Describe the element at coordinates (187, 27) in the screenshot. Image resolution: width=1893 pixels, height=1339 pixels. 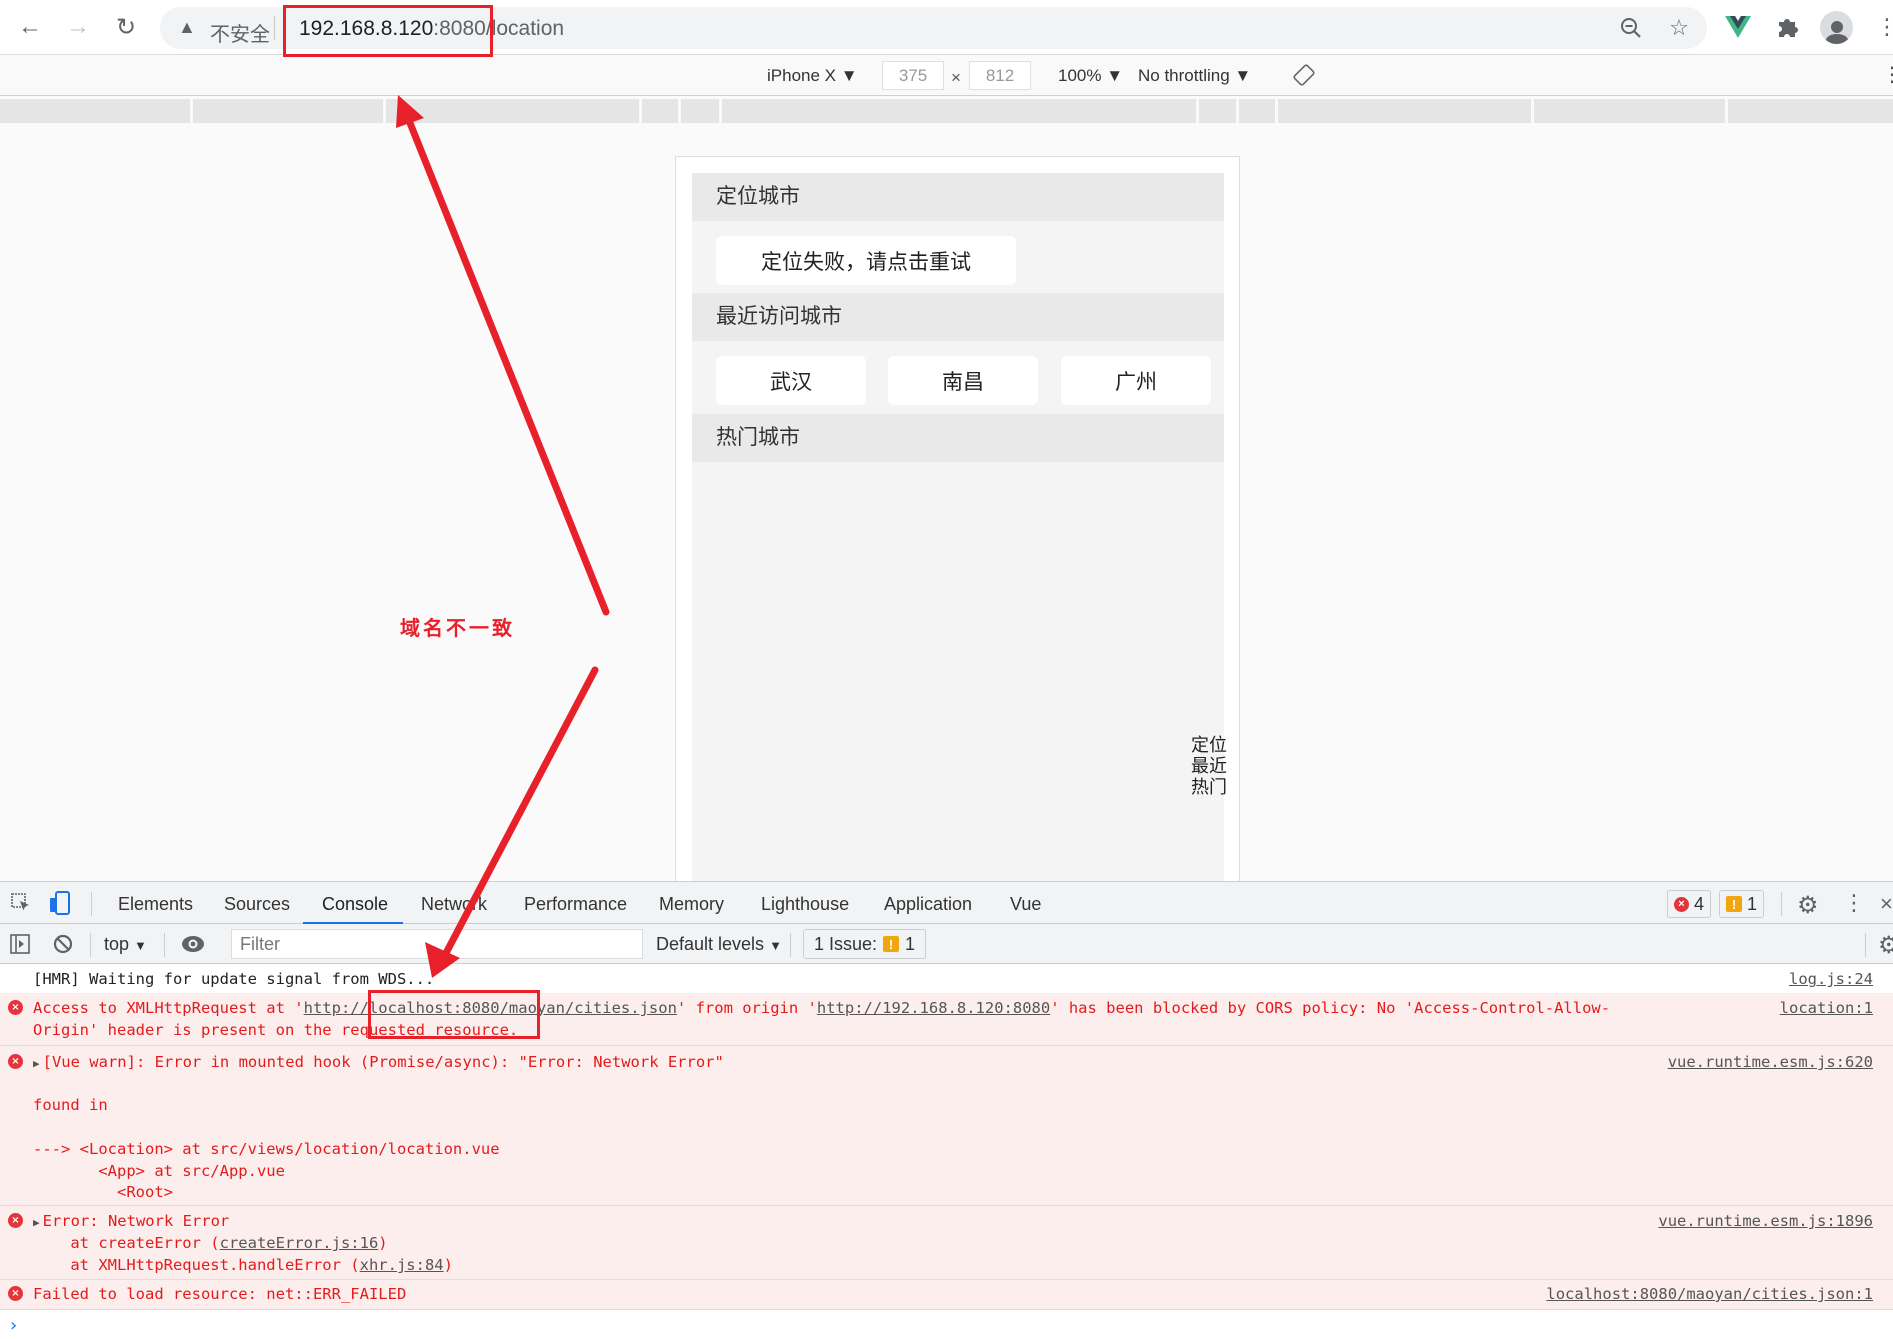
I see `warning-icon: ▲` at that location.